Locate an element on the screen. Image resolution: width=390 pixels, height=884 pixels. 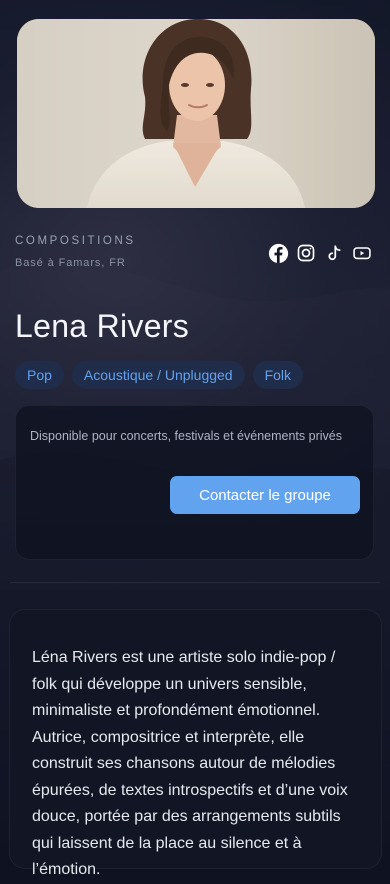
facebook-icon is located at coordinates (278, 253).